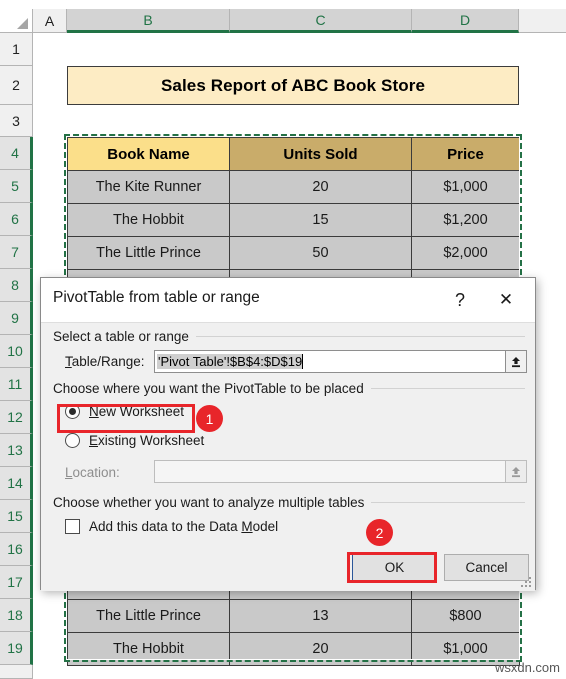  What do you see at coordinates (16, 285) in the screenshot?
I see `row-header-8: 8` at bounding box center [16, 285].